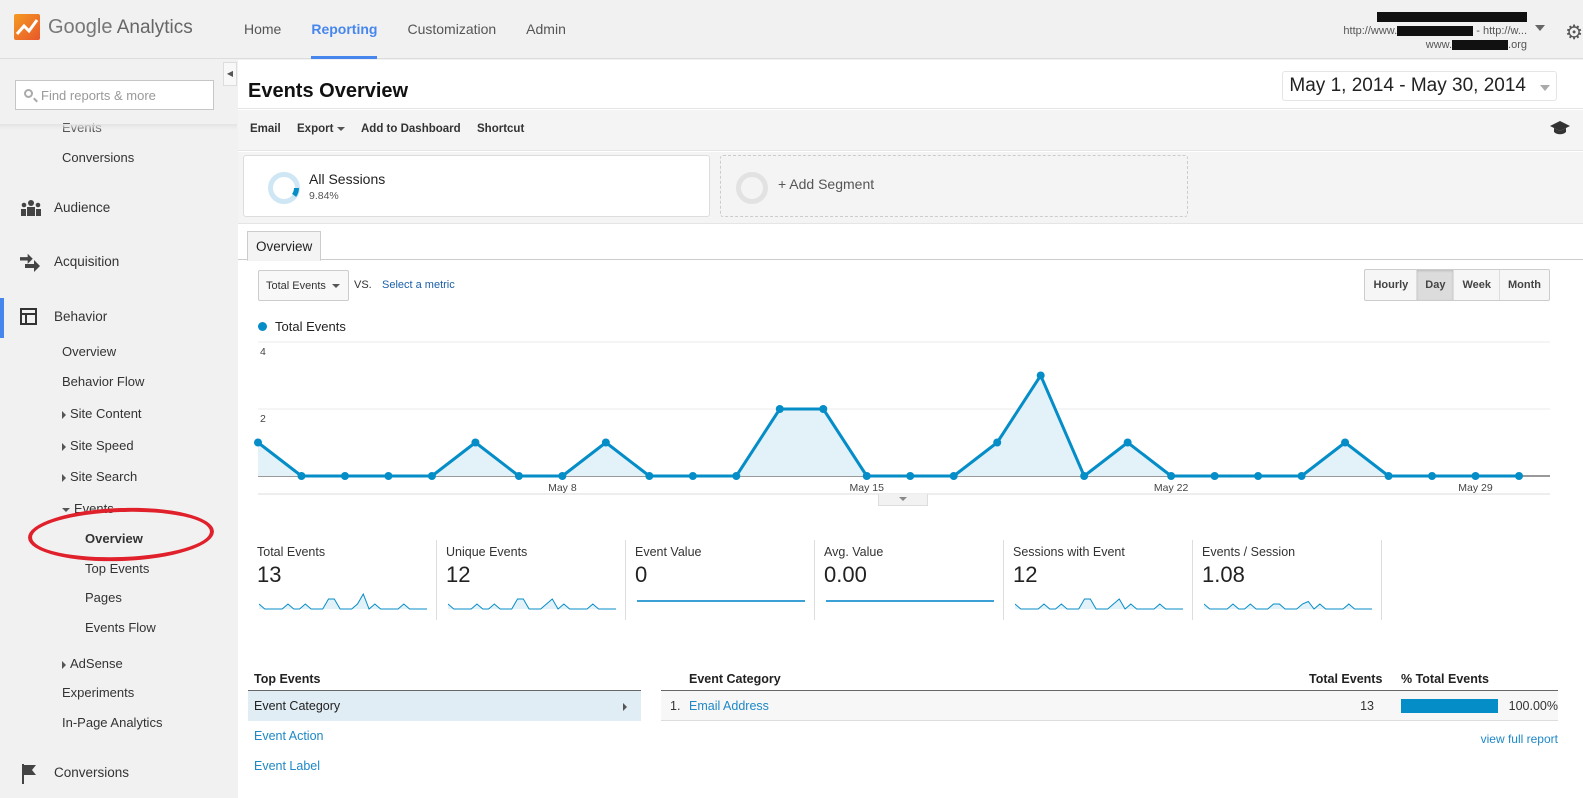 This screenshot has height=798, width=1583. I want to click on scorecard-label: Avg. Value, so click(854, 552).